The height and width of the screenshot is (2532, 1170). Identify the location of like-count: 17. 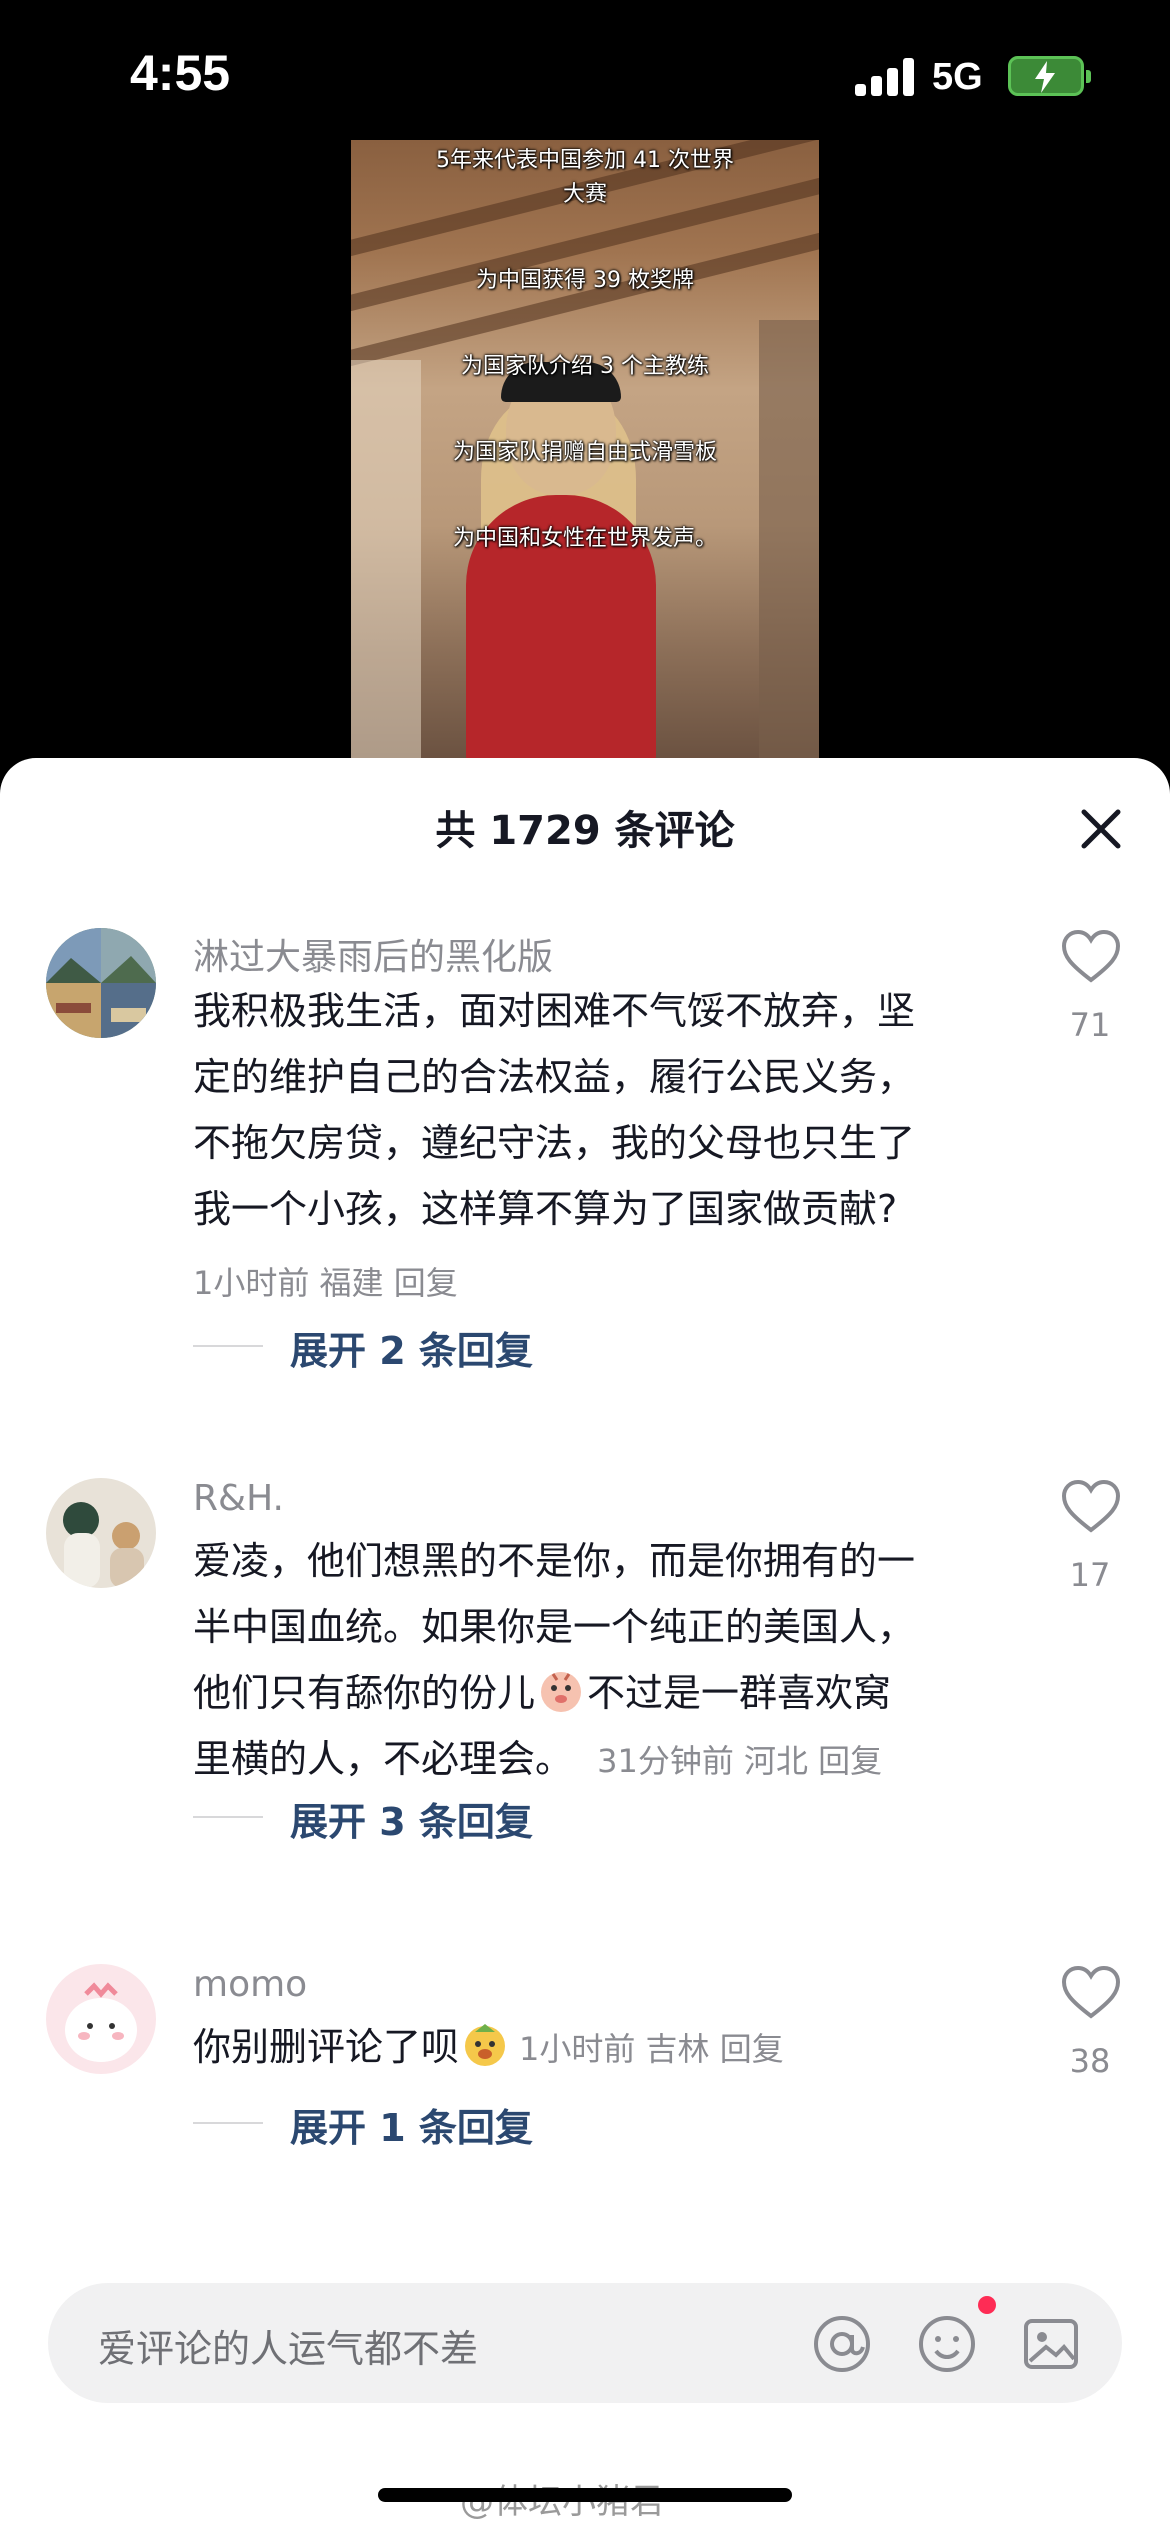
(1090, 1575).